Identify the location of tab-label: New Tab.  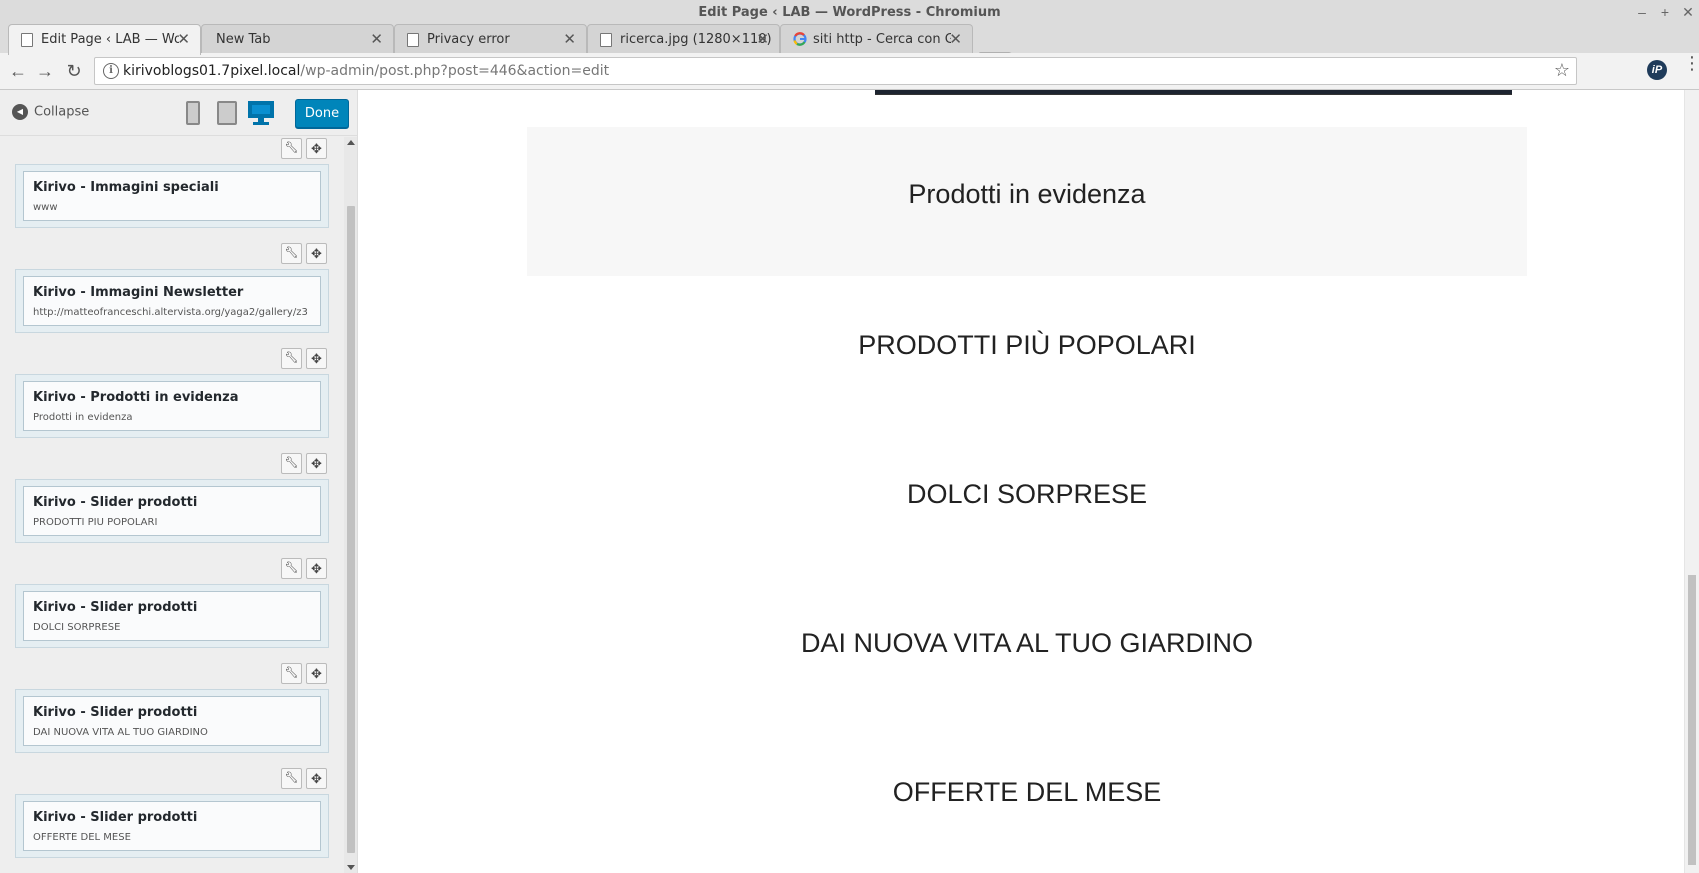
(243, 39).